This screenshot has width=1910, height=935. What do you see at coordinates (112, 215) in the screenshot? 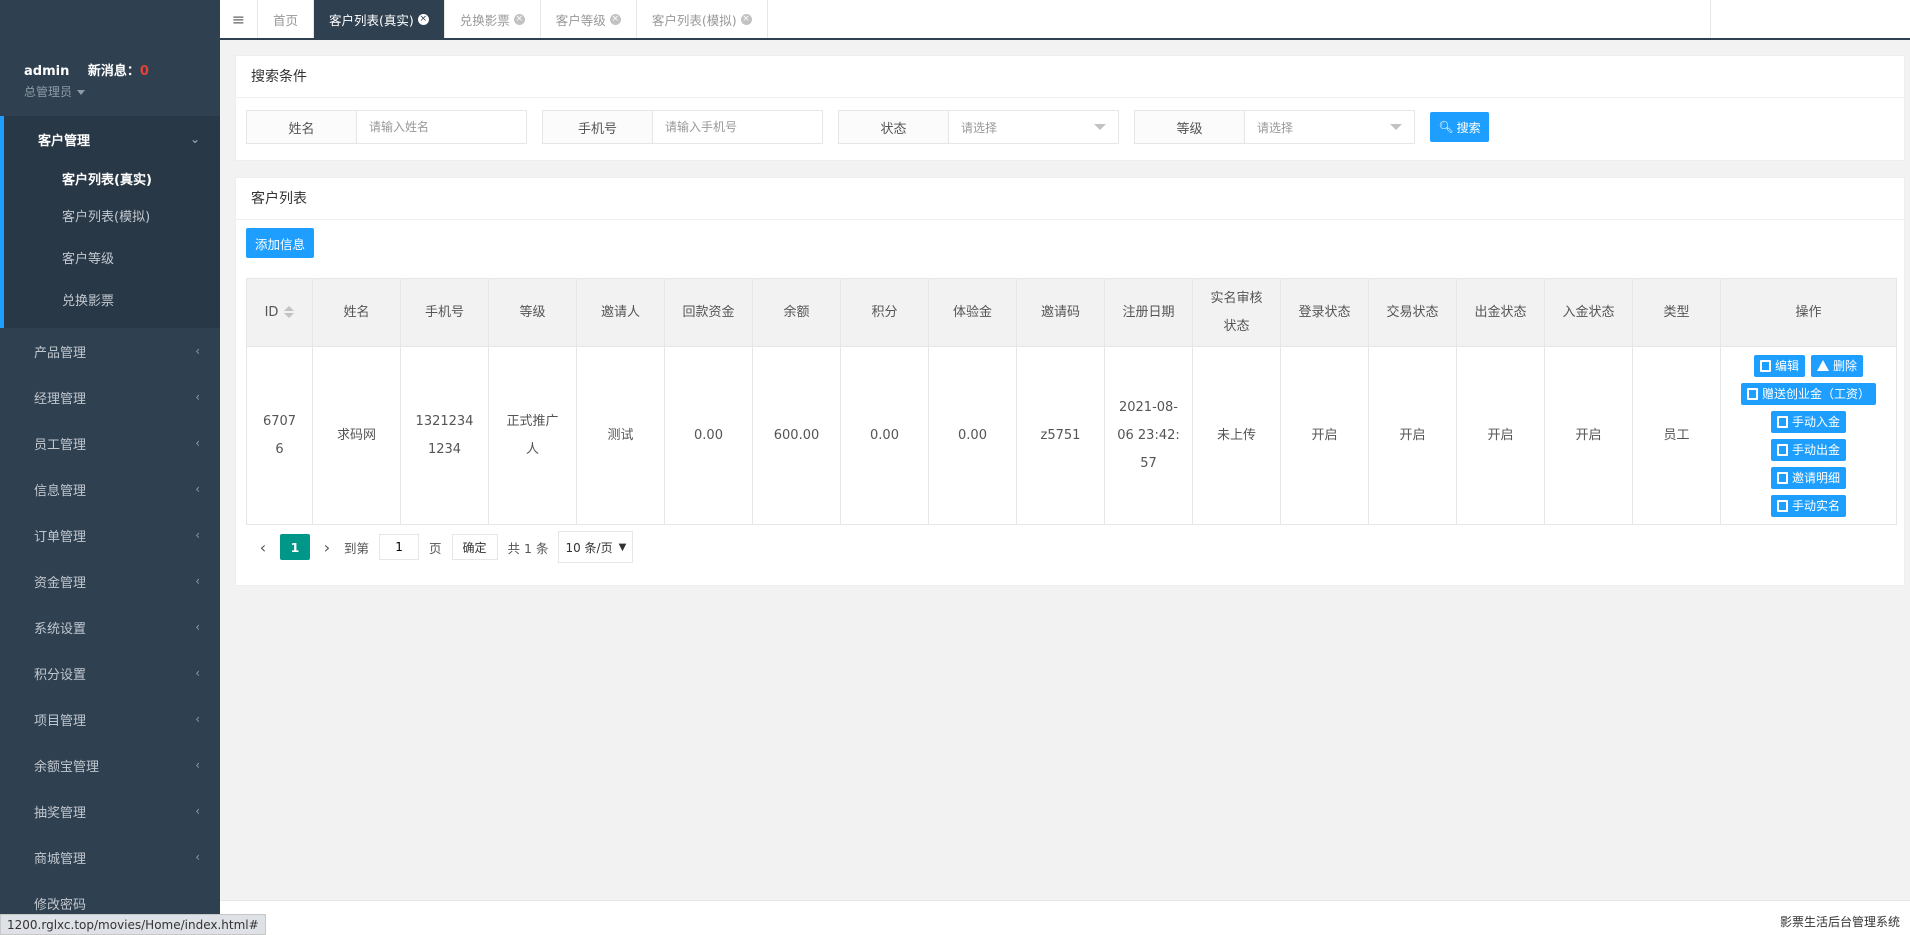
I see `submenu-item-customer-list-sim: 客户列表(模拟)` at bounding box center [112, 215].